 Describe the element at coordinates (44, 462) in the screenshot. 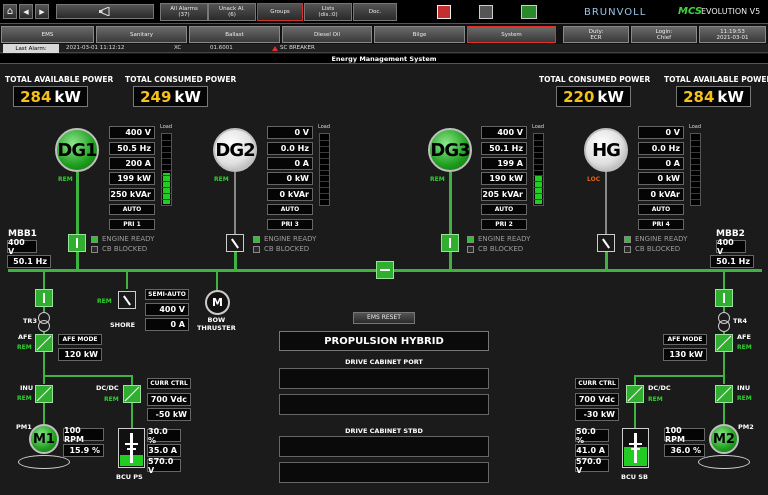

I see `port-propeller-icon` at that location.